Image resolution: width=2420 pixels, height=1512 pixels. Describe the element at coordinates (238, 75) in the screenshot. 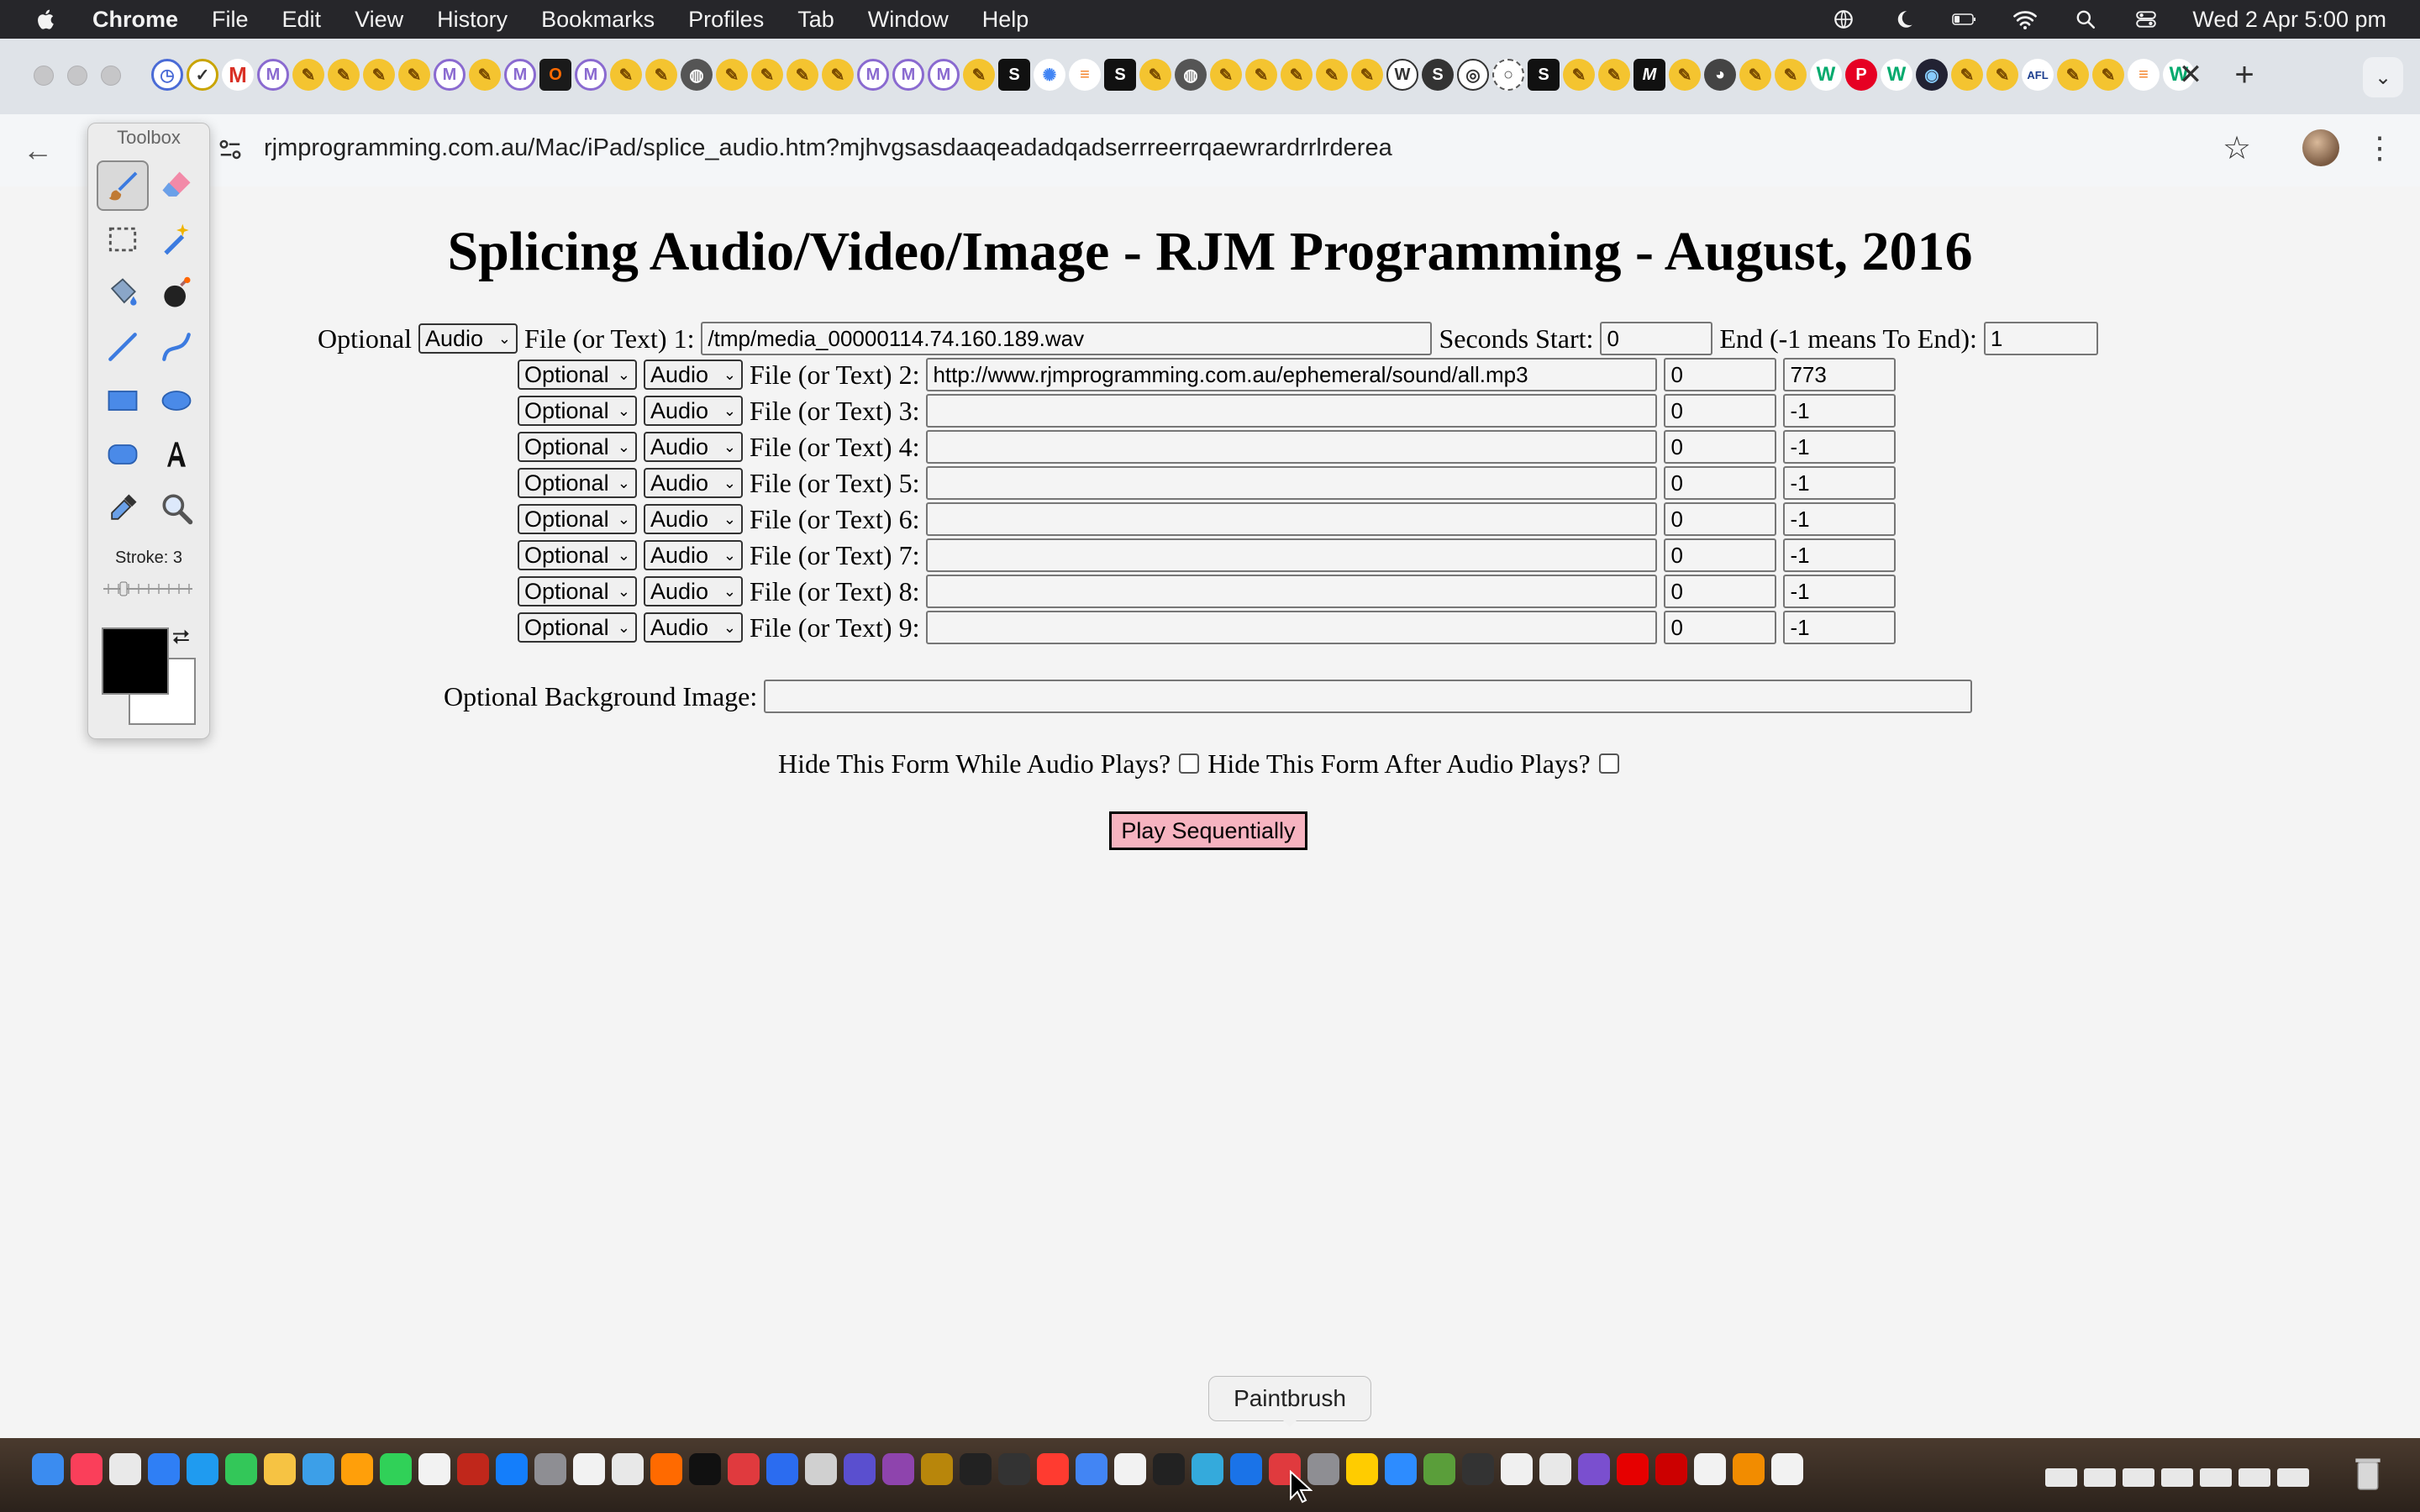

I see `tab-favicon-gmail: M` at that location.